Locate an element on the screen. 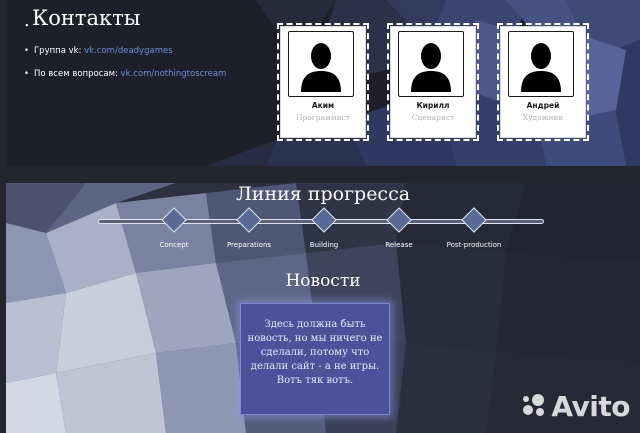 The width and height of the screenshot is (640, 433). team-member-role: Сценарист is located at coordinates (433, 117).